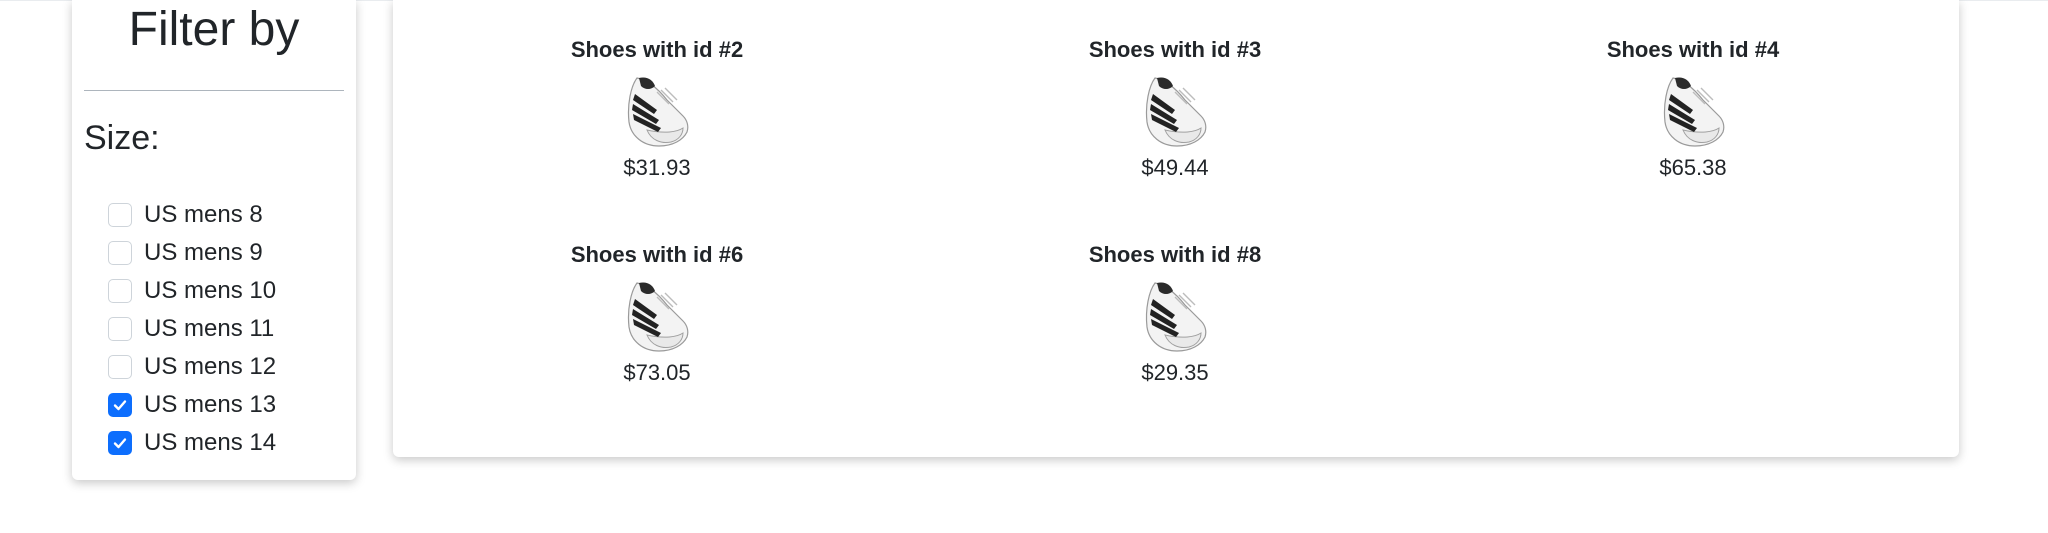 The height and width of the screenshot is (533, 2048). I want to click on size-label: US mens 14, so click(210, 442).